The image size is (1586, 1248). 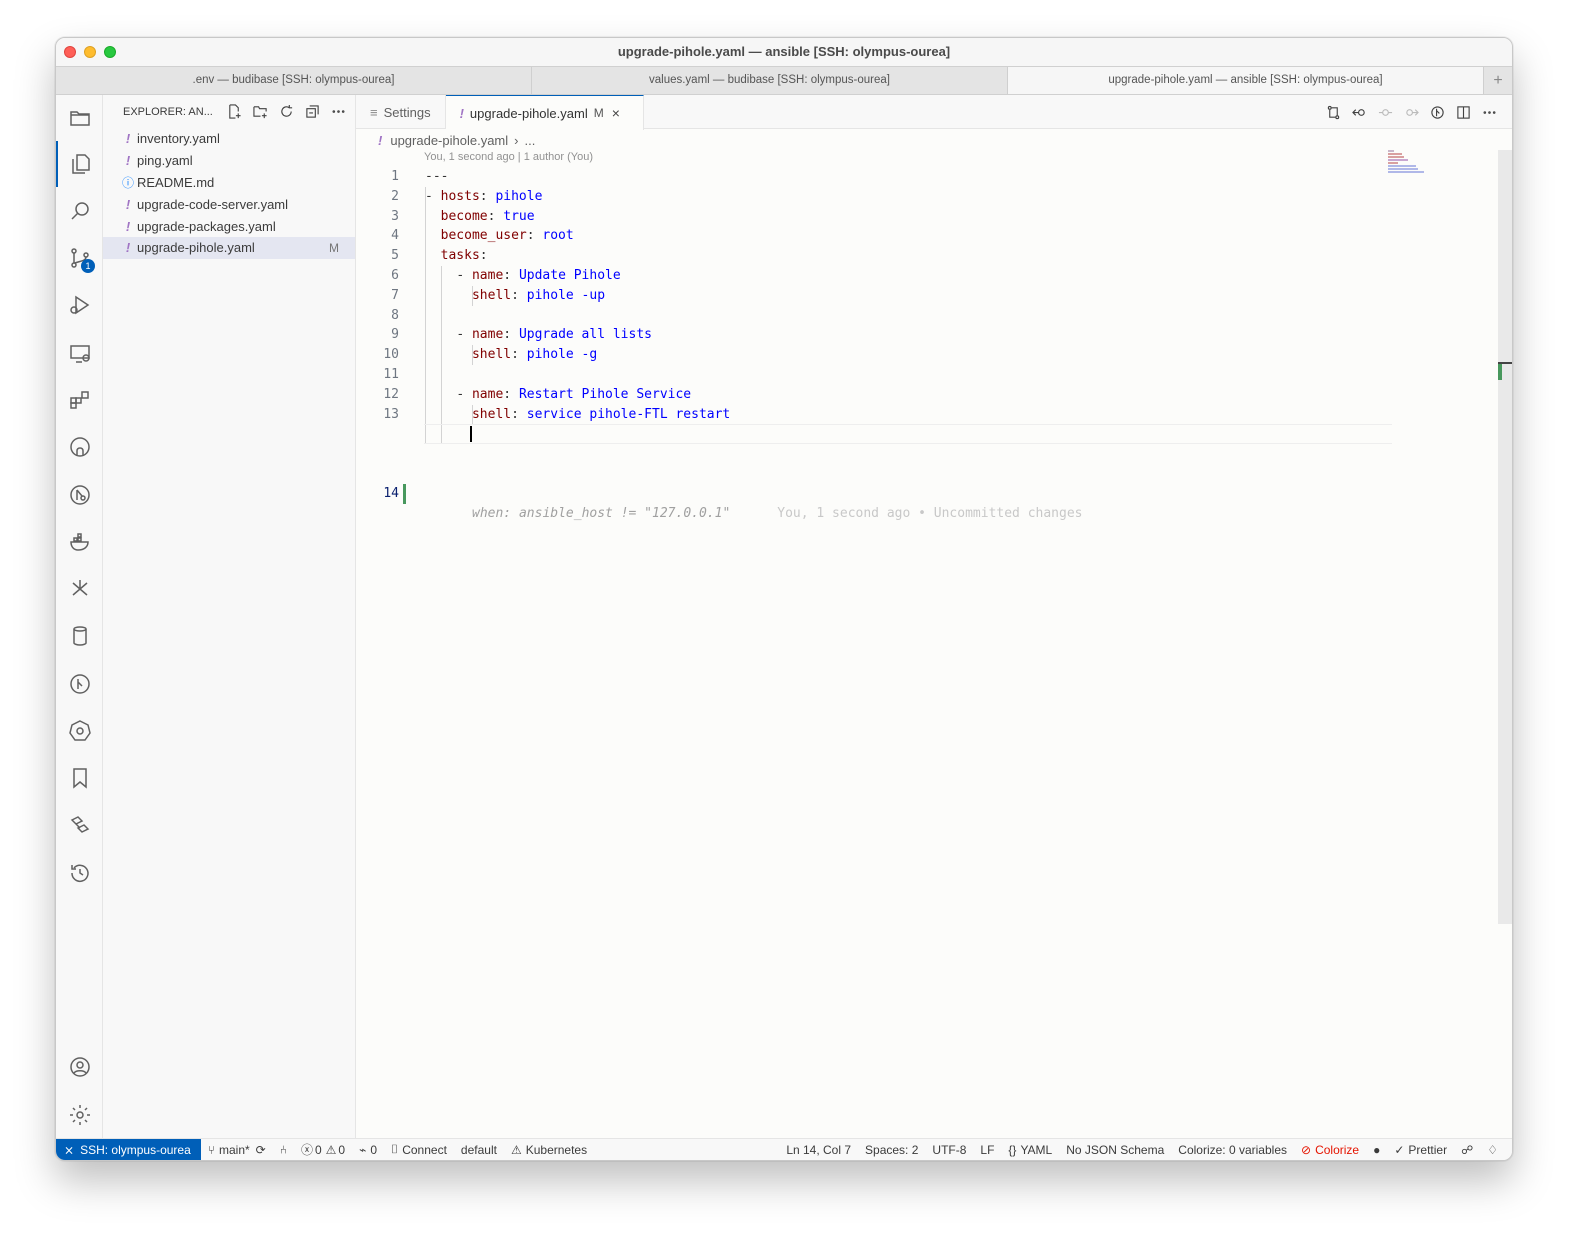 What do you see at coordinates (261, 1150) in the screenshot?
I see `sync-icon: ⟳` at bounding box center [261, 1150].